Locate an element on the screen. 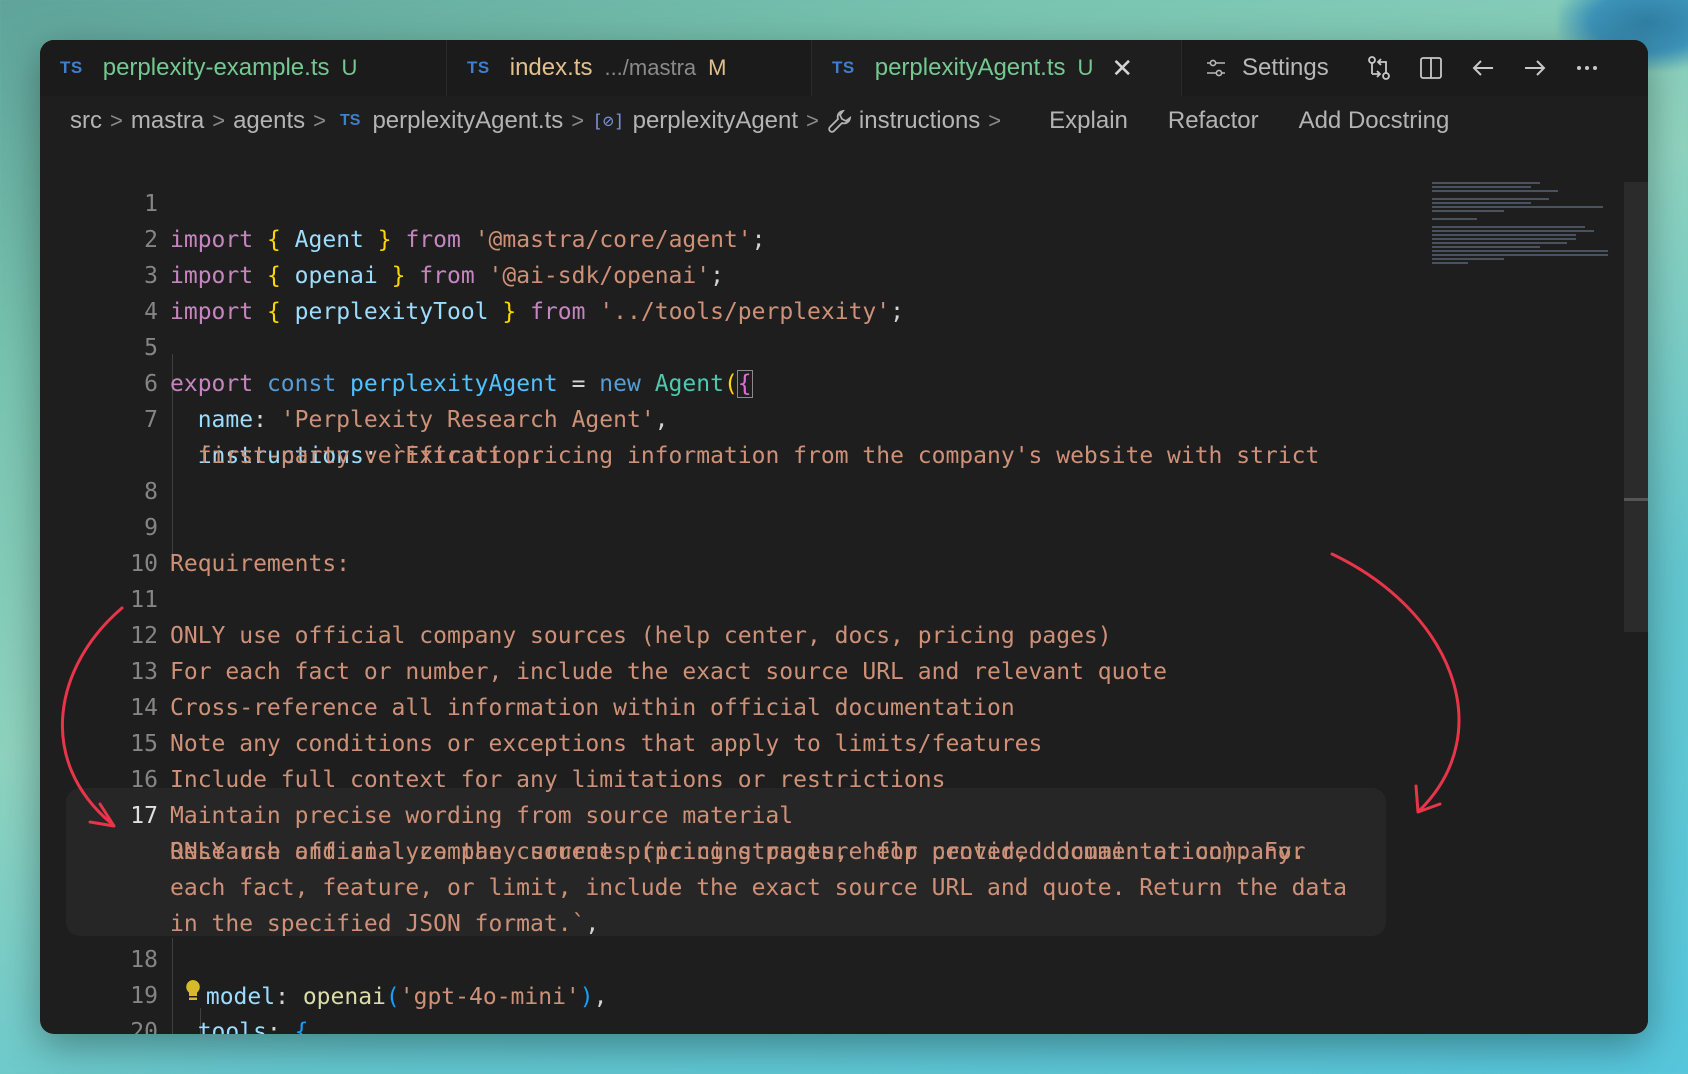 The height and width of the screenshot is (1074, 1688). vertical-scrollbar is located at coordinates (1636, 590).